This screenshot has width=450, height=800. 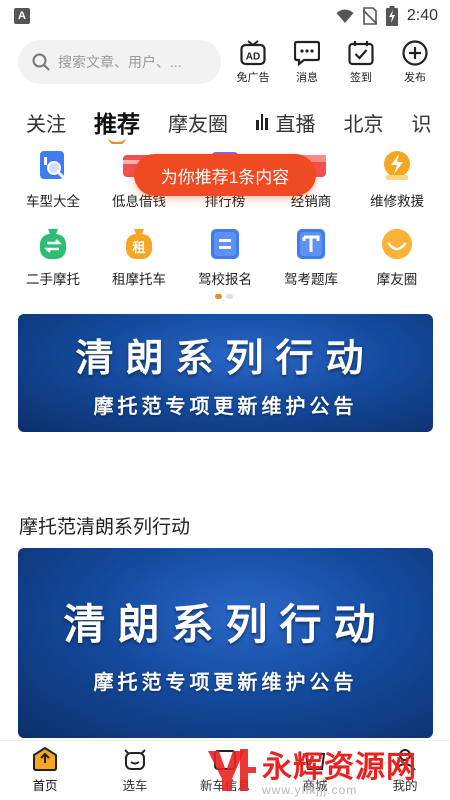 What do you see at coordinates (307, 53) in the screenshot?
I see `message-icon` at bounding box center [307, 53].